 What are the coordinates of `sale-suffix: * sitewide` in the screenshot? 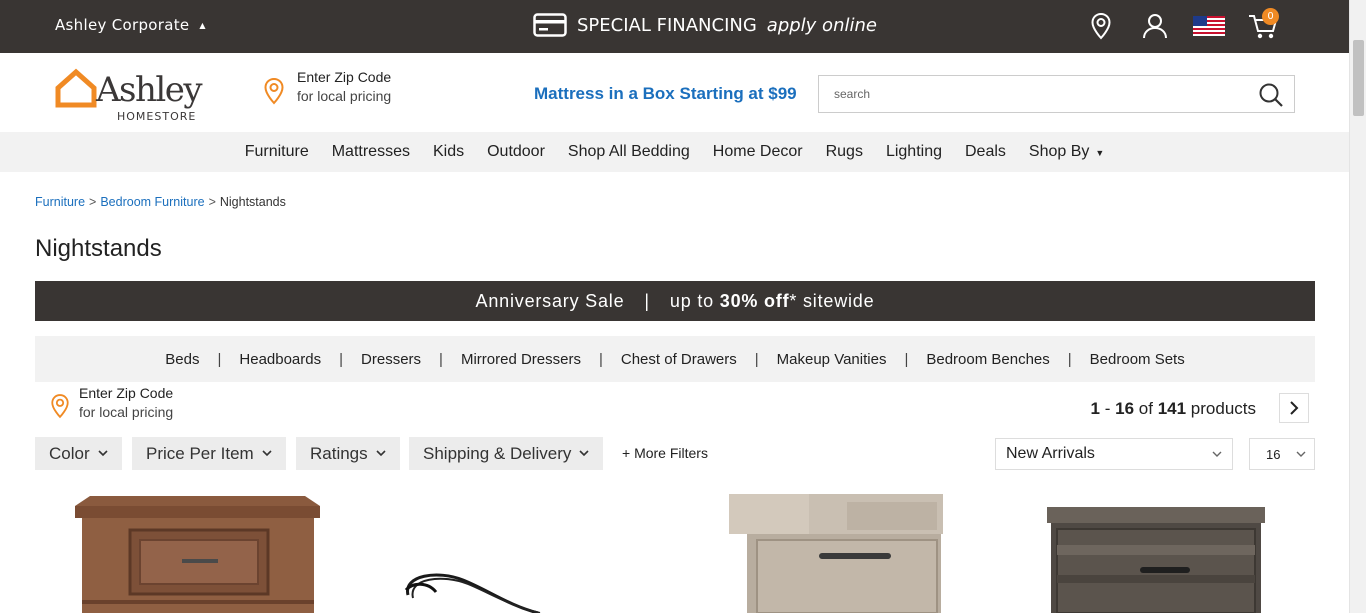 It's located at (832, 300).